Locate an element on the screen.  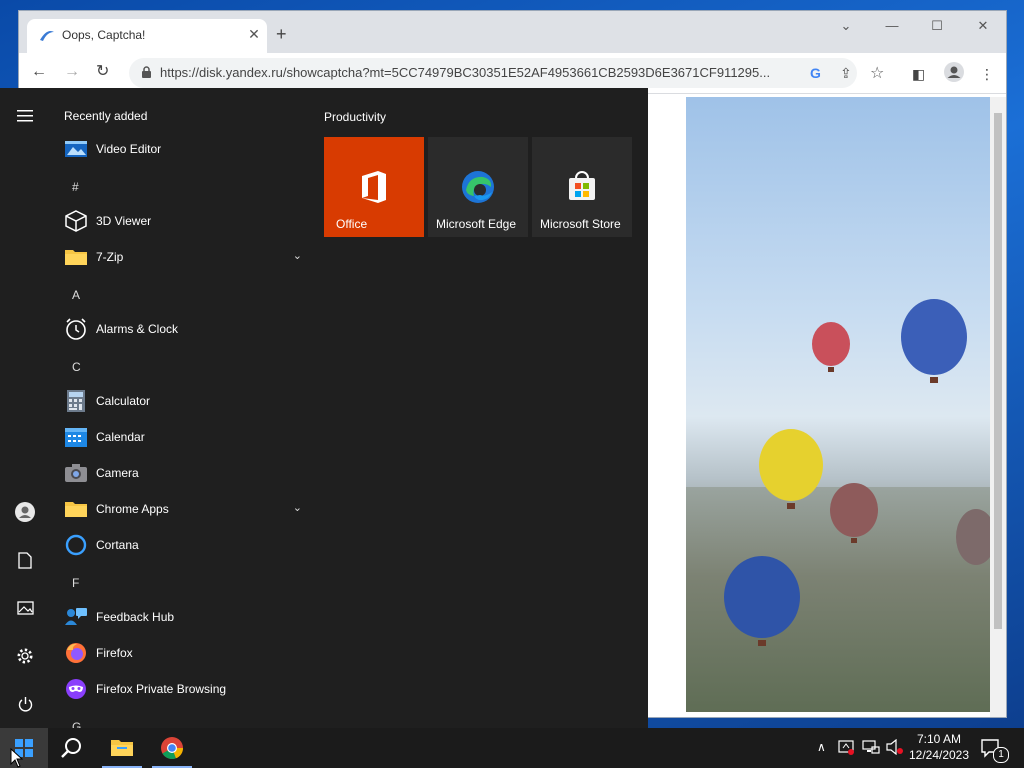
file-explorer-icon is located at coordinates (122, 748).